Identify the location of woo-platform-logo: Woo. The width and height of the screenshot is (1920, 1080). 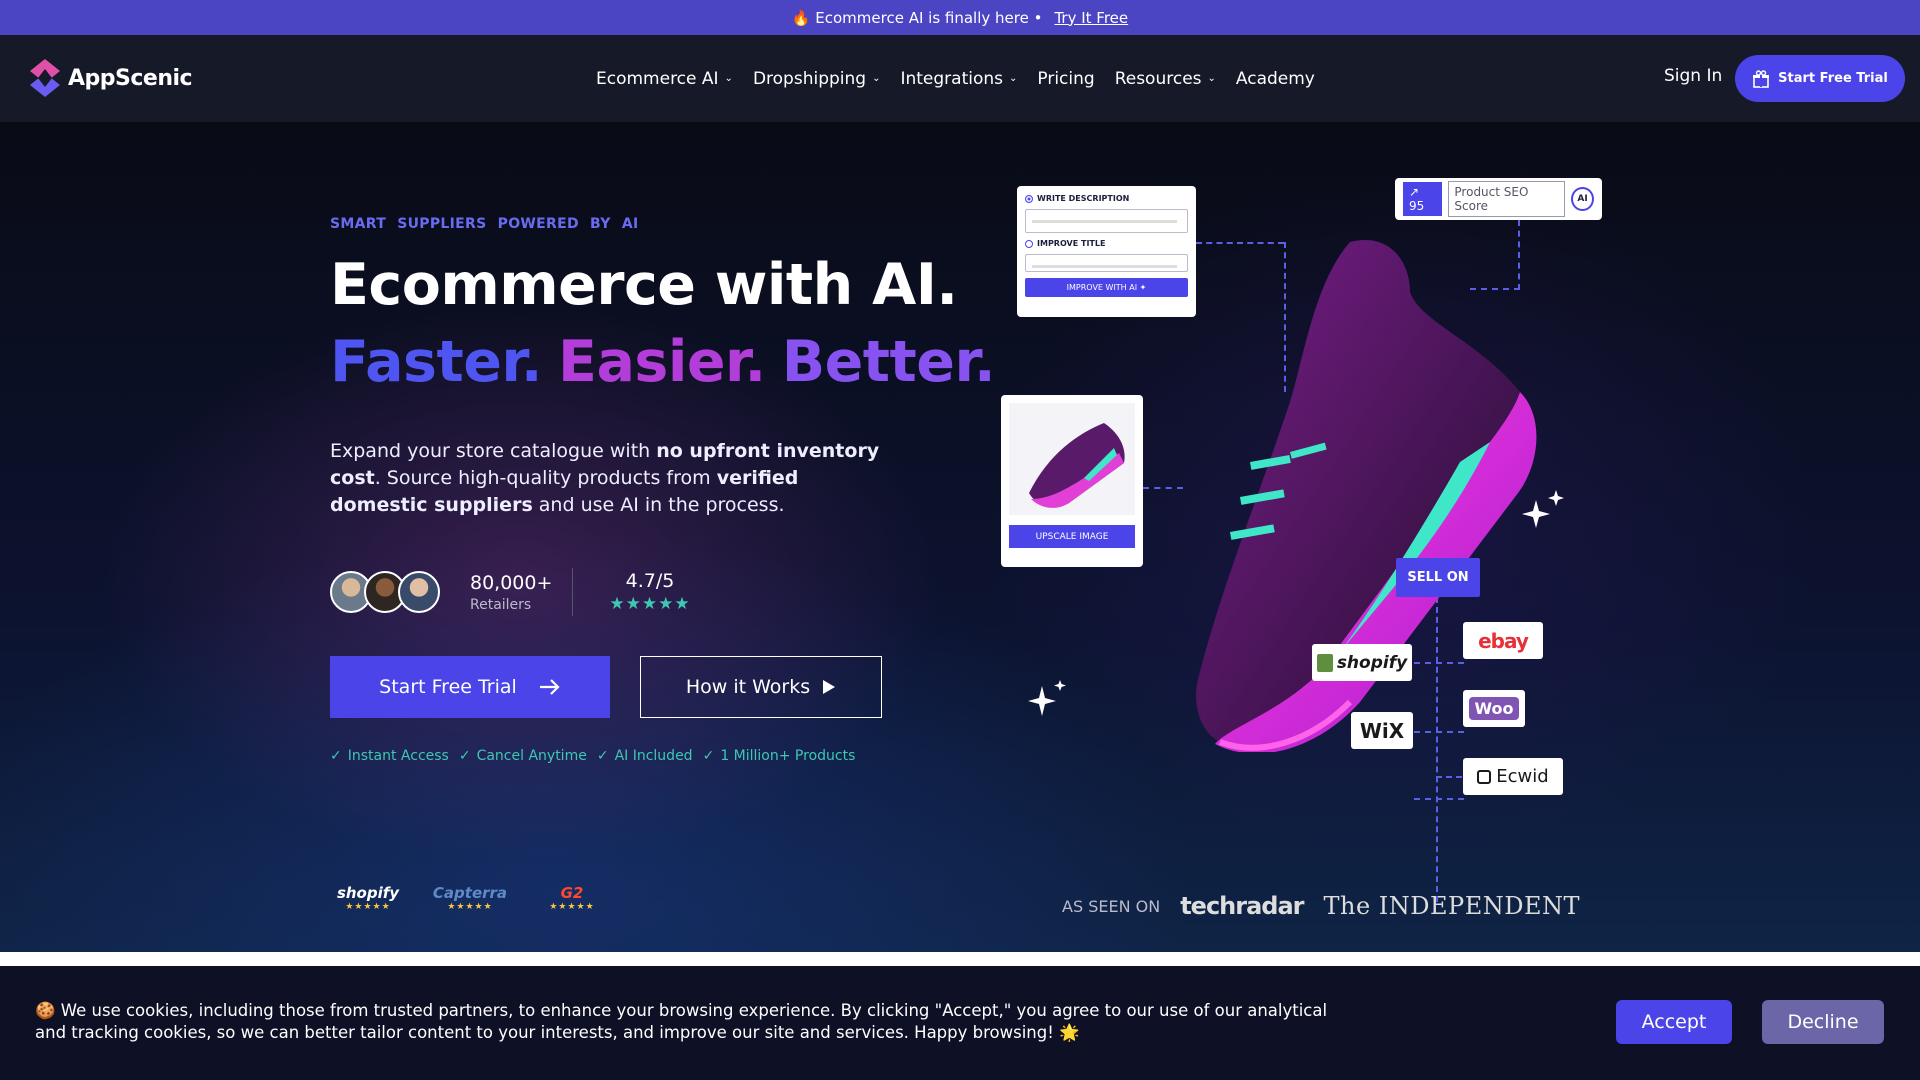
(1494, 708).